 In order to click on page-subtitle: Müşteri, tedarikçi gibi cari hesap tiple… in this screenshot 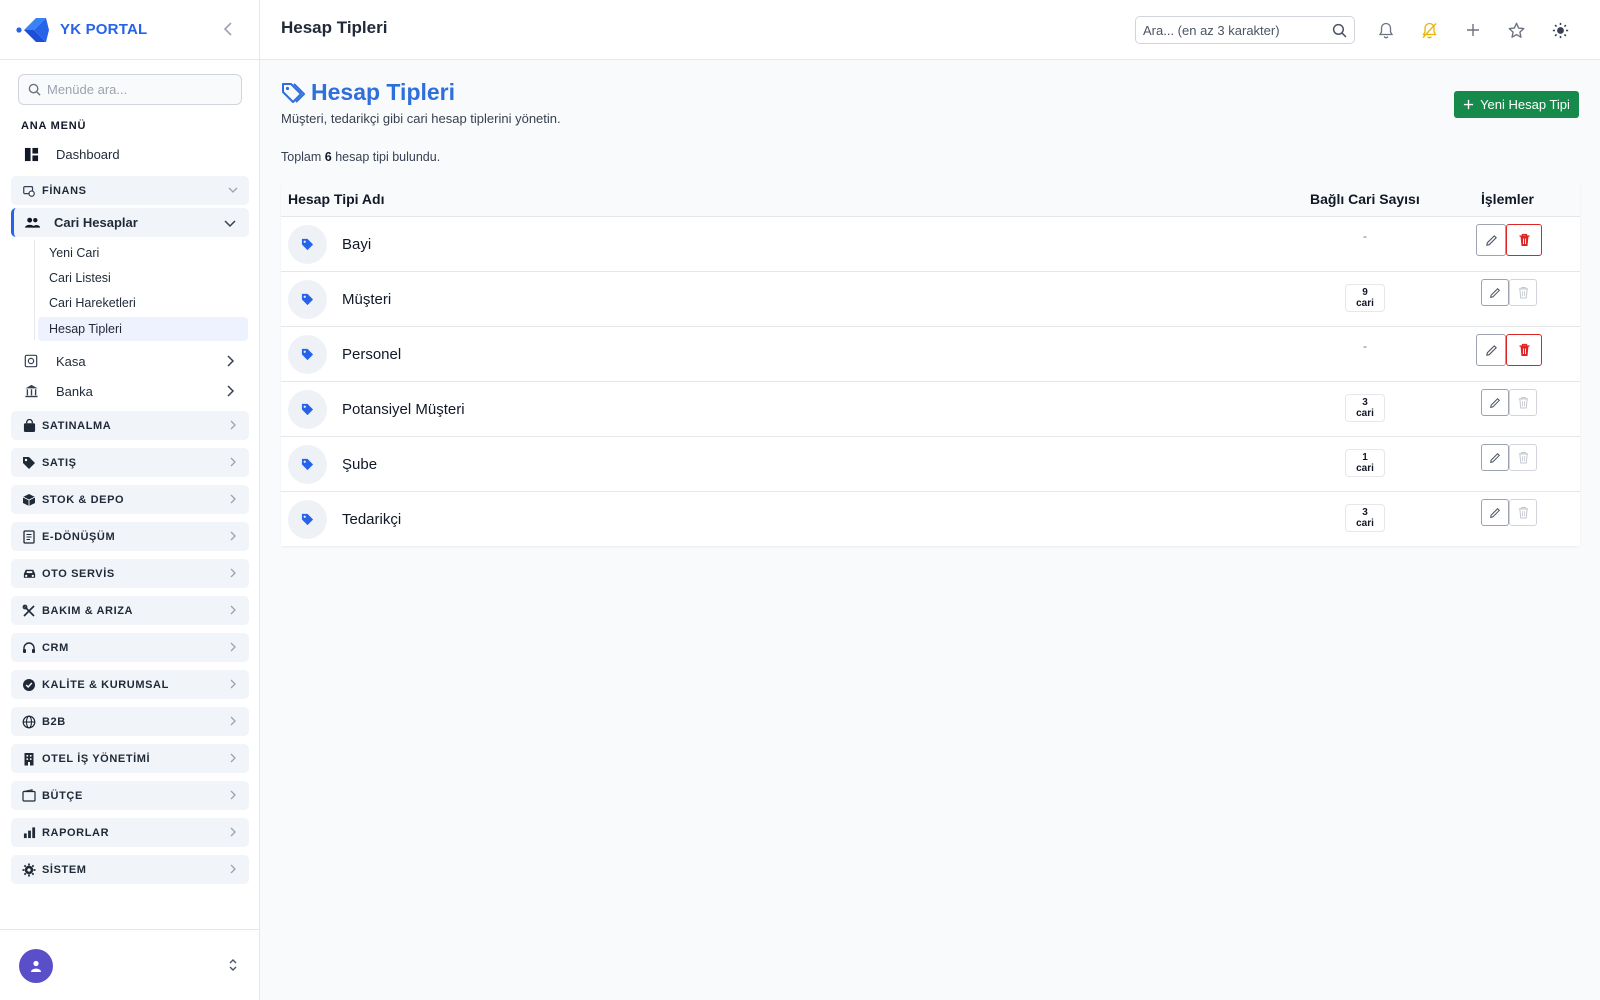, I will do `click(421, 118)`.